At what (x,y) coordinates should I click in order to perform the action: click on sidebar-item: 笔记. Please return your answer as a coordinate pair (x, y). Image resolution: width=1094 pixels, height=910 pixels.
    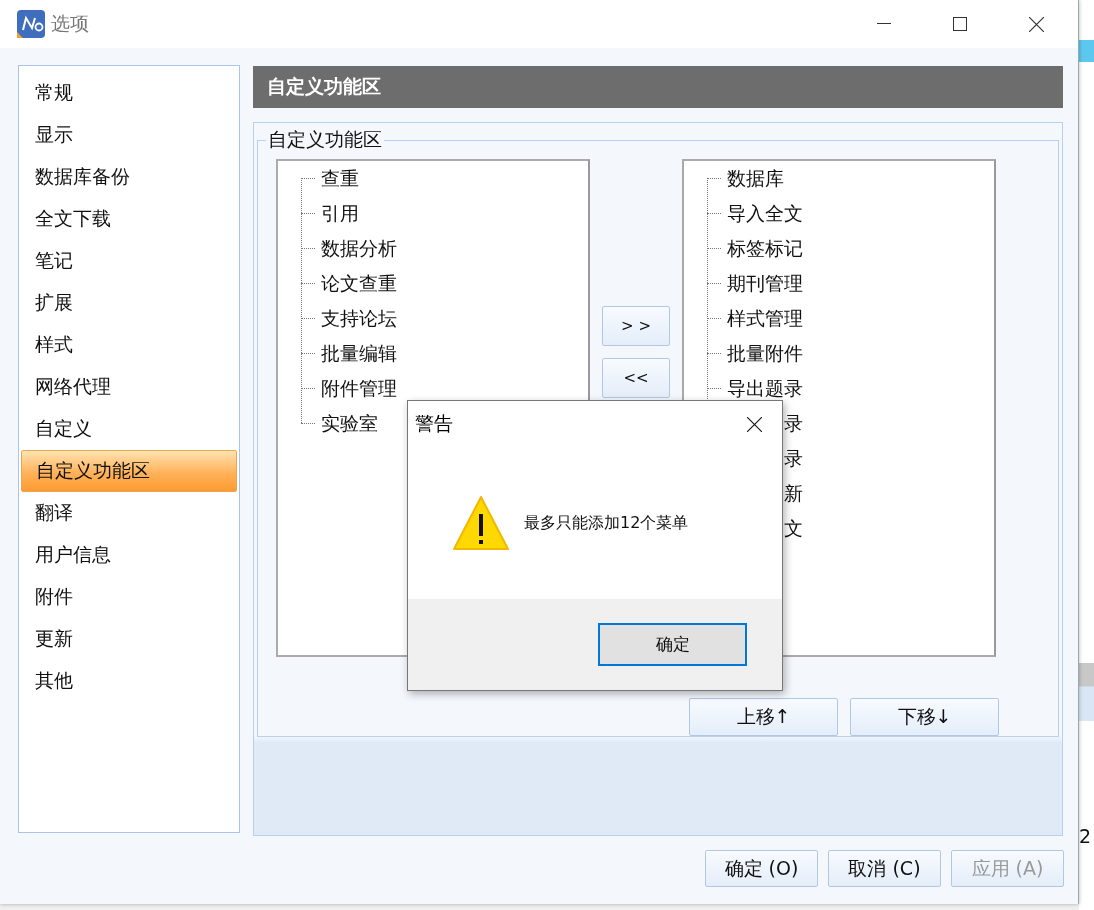
    Looking at the image, I should click on (129, 261).